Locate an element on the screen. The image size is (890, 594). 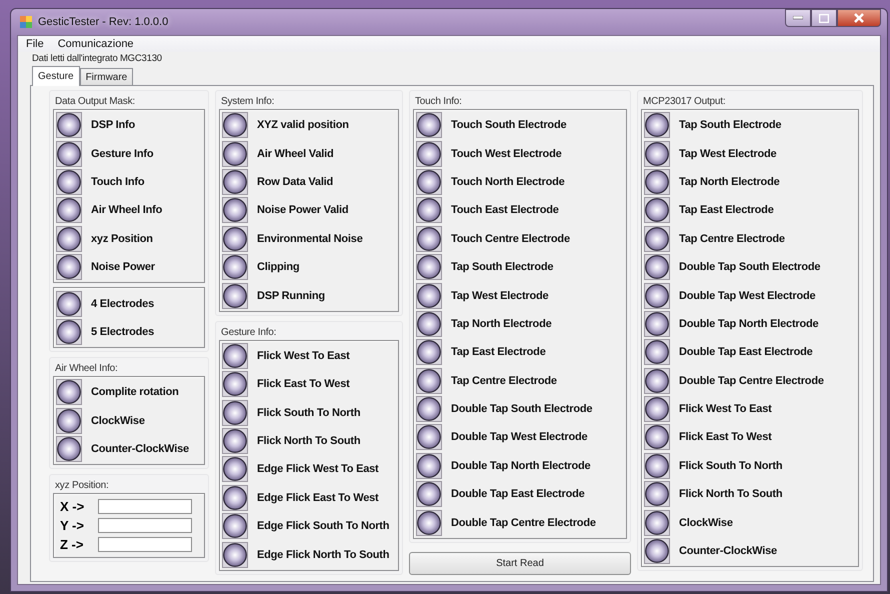
indicator-label: Touch Centre Electrode is located at coordinates (510, 238).